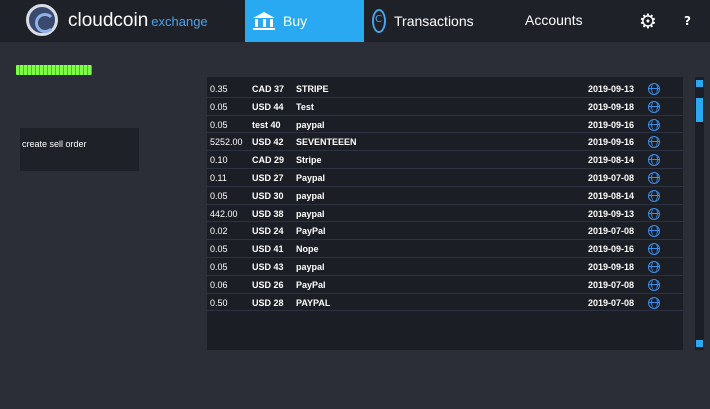 Image resolution: width=710 pixels, height=409 pixels. What do you see at coordinates (445, 196) in the screenshot?
I see `table-row: 0.05 USD 30 paypal 2019-08-14` at bounding box center [445, 196].